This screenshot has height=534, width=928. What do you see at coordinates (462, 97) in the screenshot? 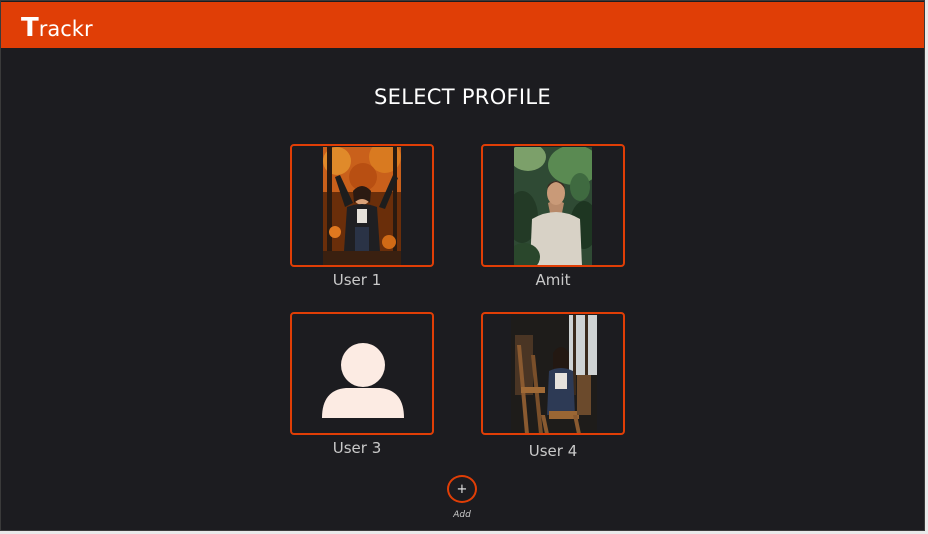
I see `page-title: SELECT PROFILE` at bounding box center [462, 97].